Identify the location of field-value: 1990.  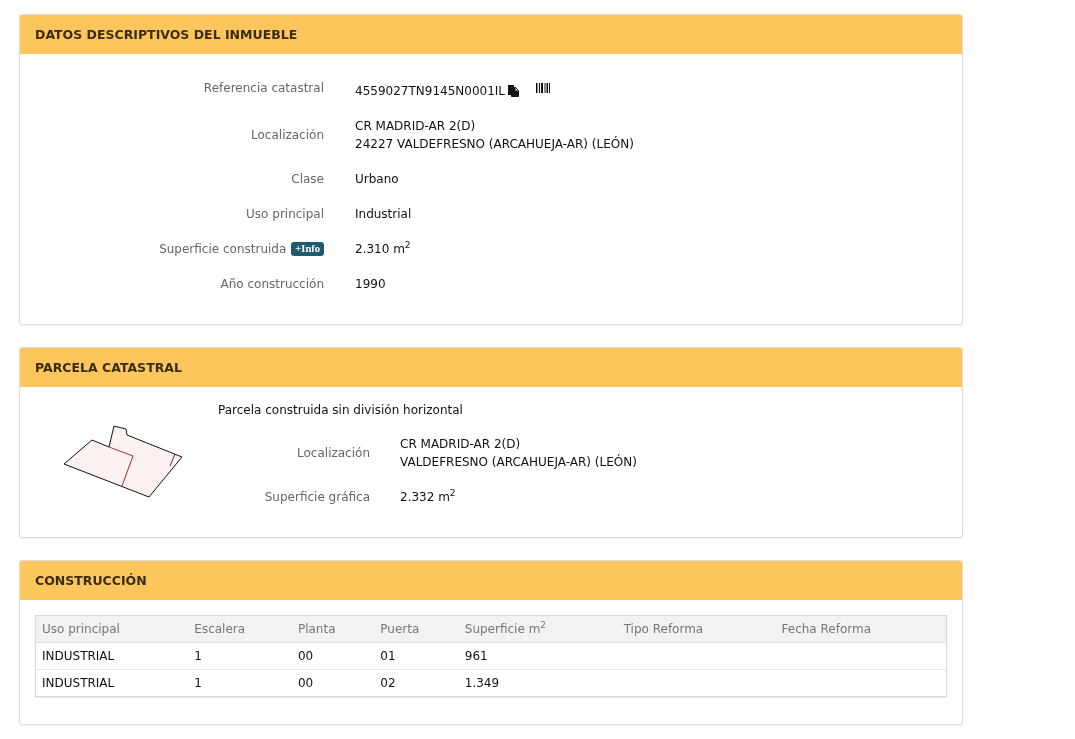
(370, 284).